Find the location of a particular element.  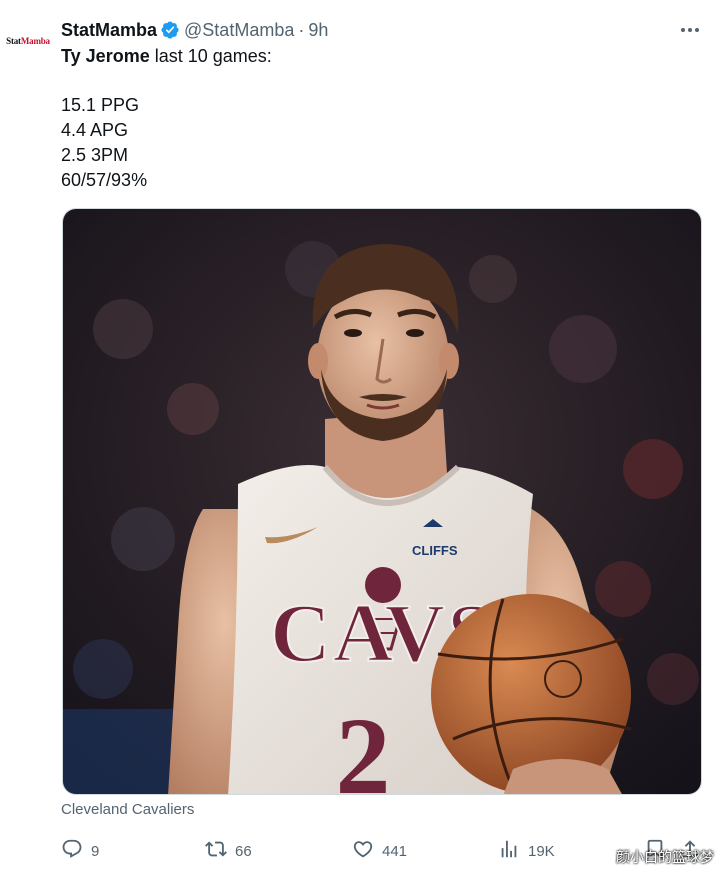

heart-icon is located at coordinates (367, 851).